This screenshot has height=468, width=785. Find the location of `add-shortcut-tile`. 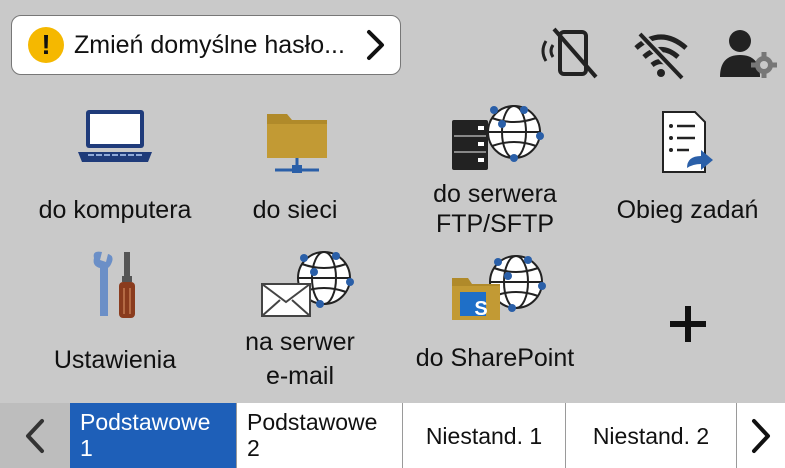

add-shortcut-tile is located at coordinates (690, 317).